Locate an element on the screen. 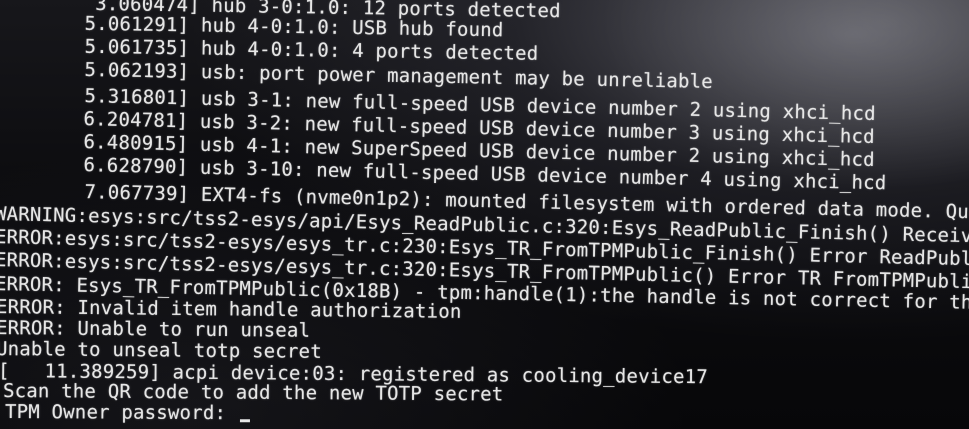 The width and height of the screenshot is (969, 429). text-cursor is located at coordinates (244, 421).